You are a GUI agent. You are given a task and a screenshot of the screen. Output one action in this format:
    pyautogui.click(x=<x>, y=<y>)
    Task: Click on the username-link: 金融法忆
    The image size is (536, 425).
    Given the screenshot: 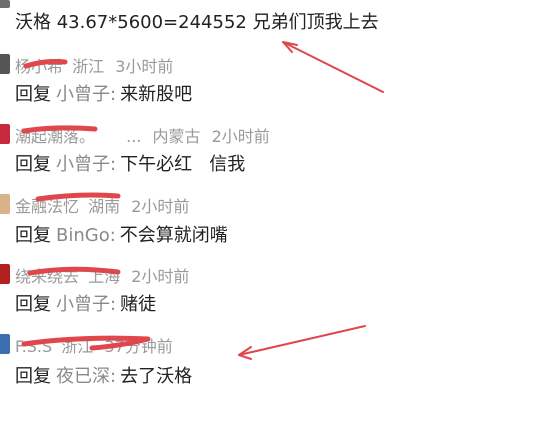 What is the action you would take?
    pyautogui.click(x=47, y=206)
    